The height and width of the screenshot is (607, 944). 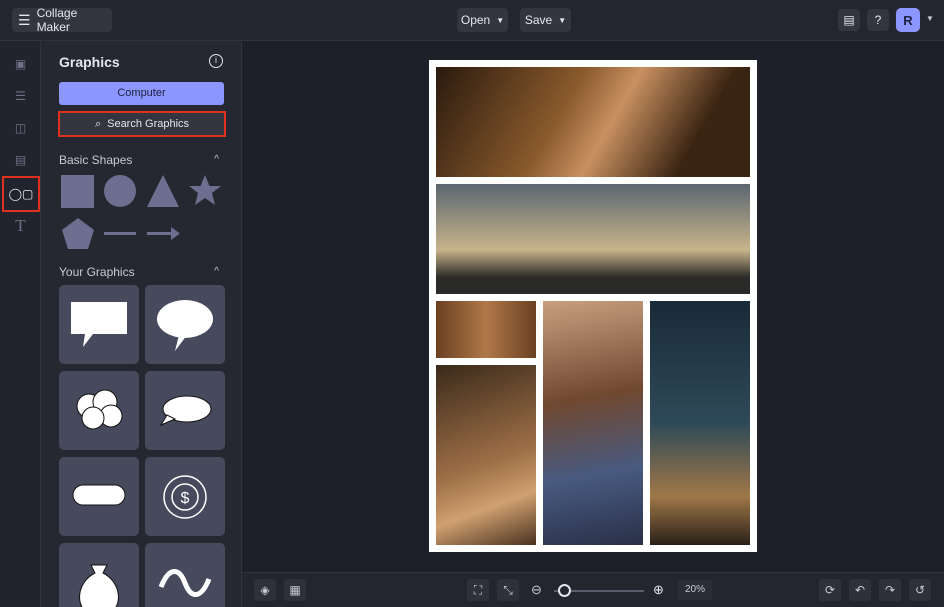 I want to click on photo-night-sky-man, so click(x=700, y=423).